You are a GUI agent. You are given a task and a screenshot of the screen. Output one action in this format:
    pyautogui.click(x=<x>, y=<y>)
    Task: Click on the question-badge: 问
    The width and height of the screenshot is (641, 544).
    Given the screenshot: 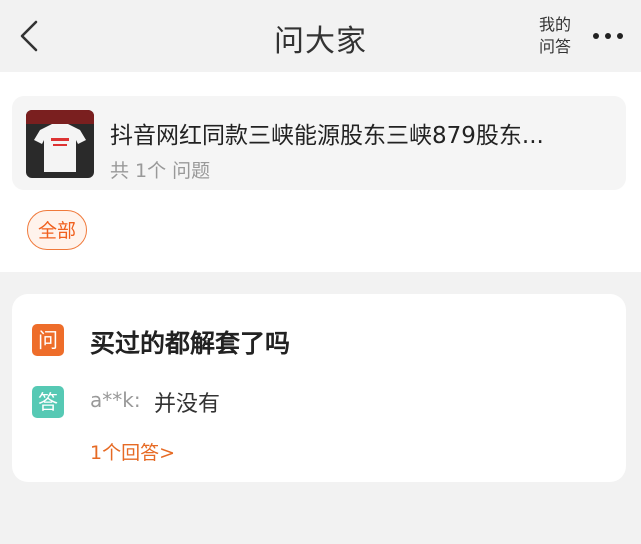 What is the action you would take?
    pyautogui.click(x=48, y=340)
    